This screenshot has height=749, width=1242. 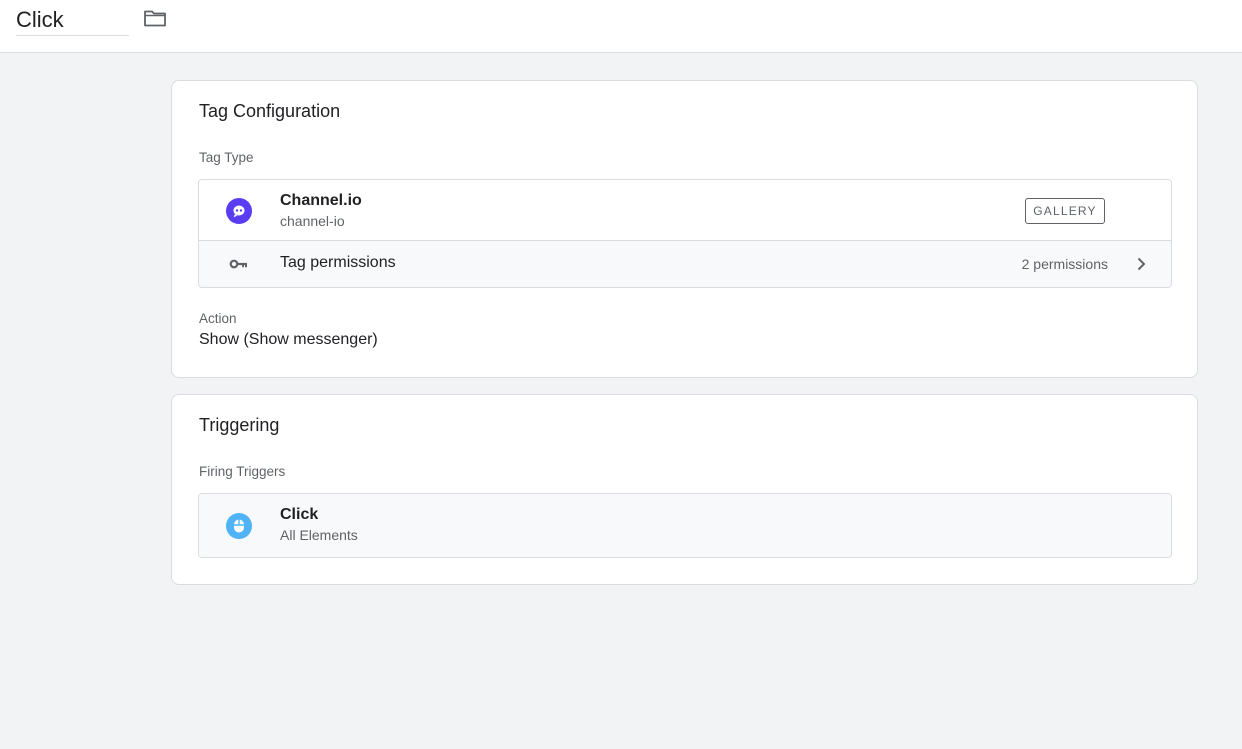 I want to click on firing-triggers-label: Firing Triggers, so click(x=242, y=471).